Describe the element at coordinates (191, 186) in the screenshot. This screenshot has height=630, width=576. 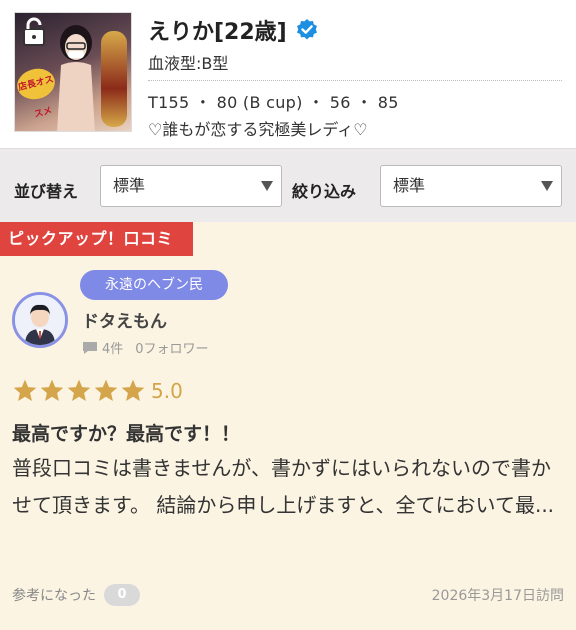
I see `sort-select: 標準` at that location.